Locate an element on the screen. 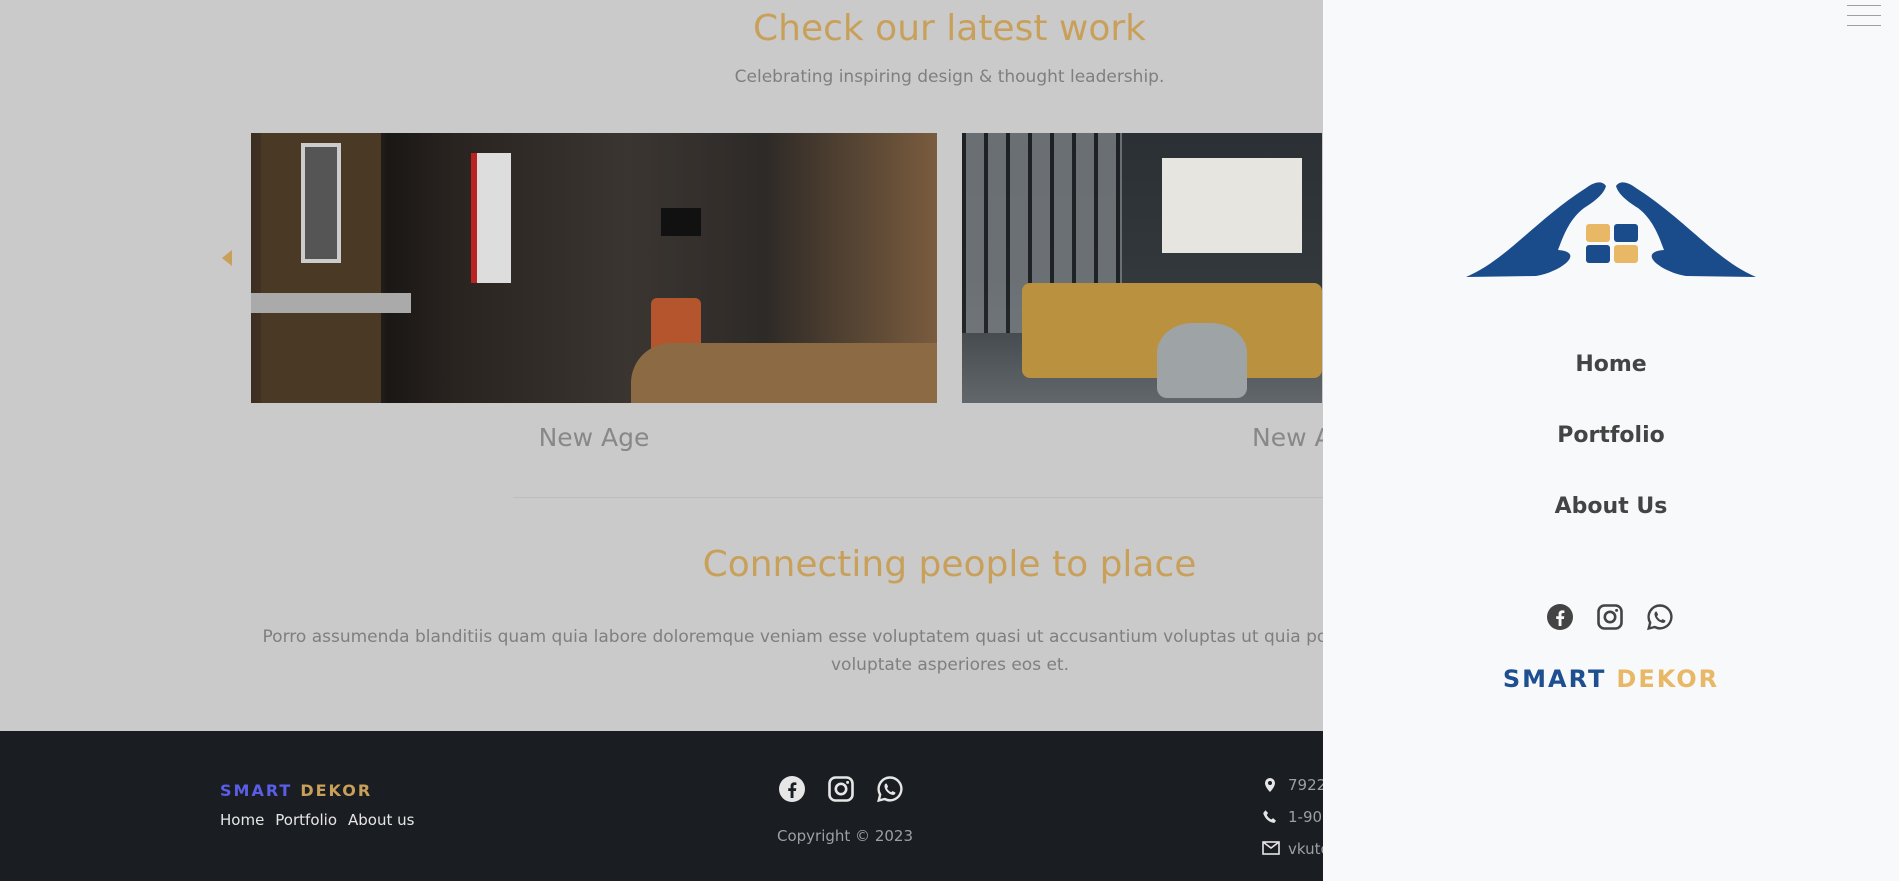 The image size is (1899, 881). side-menu-about: About Us is located at coordinates (1611, 529).